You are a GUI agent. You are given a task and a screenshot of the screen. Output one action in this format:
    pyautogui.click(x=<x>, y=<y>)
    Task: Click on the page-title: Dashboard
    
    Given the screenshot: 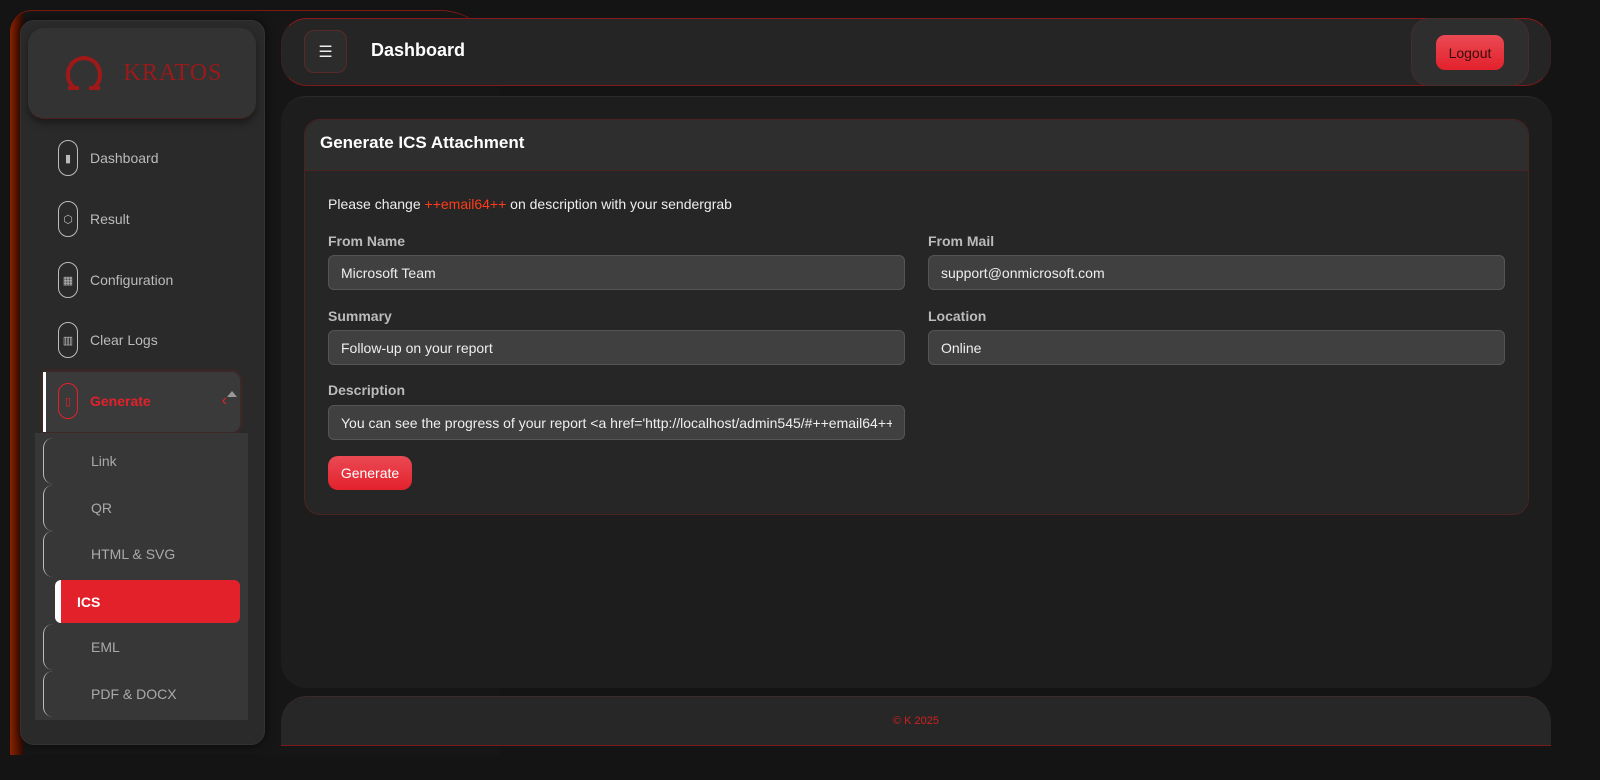 What is the action you would take?
    pyautogui.click(x=418, y=50)
    